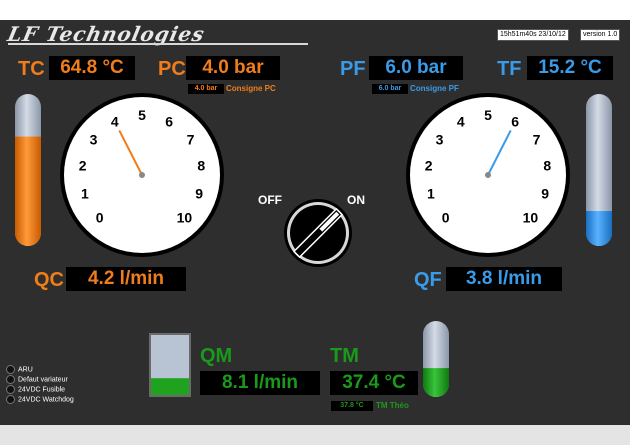 The image size is (630, 445). Describe the element at coordinates (353, 69) in the screenshot. I see `pf-label: PF` at that location.